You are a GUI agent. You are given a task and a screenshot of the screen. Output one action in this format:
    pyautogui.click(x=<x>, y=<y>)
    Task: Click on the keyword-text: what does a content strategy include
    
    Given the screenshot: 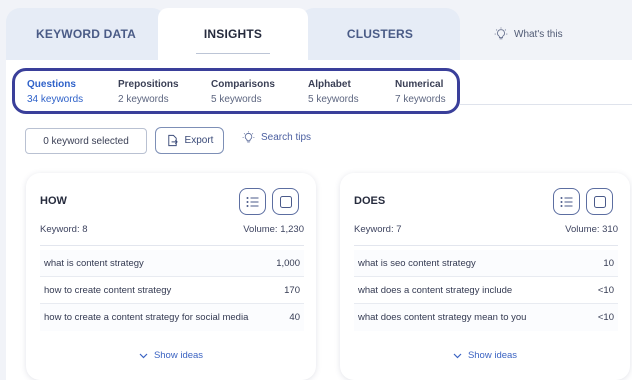 What is the action you would take?
    pyautogui.click(x=435, y=290)
    